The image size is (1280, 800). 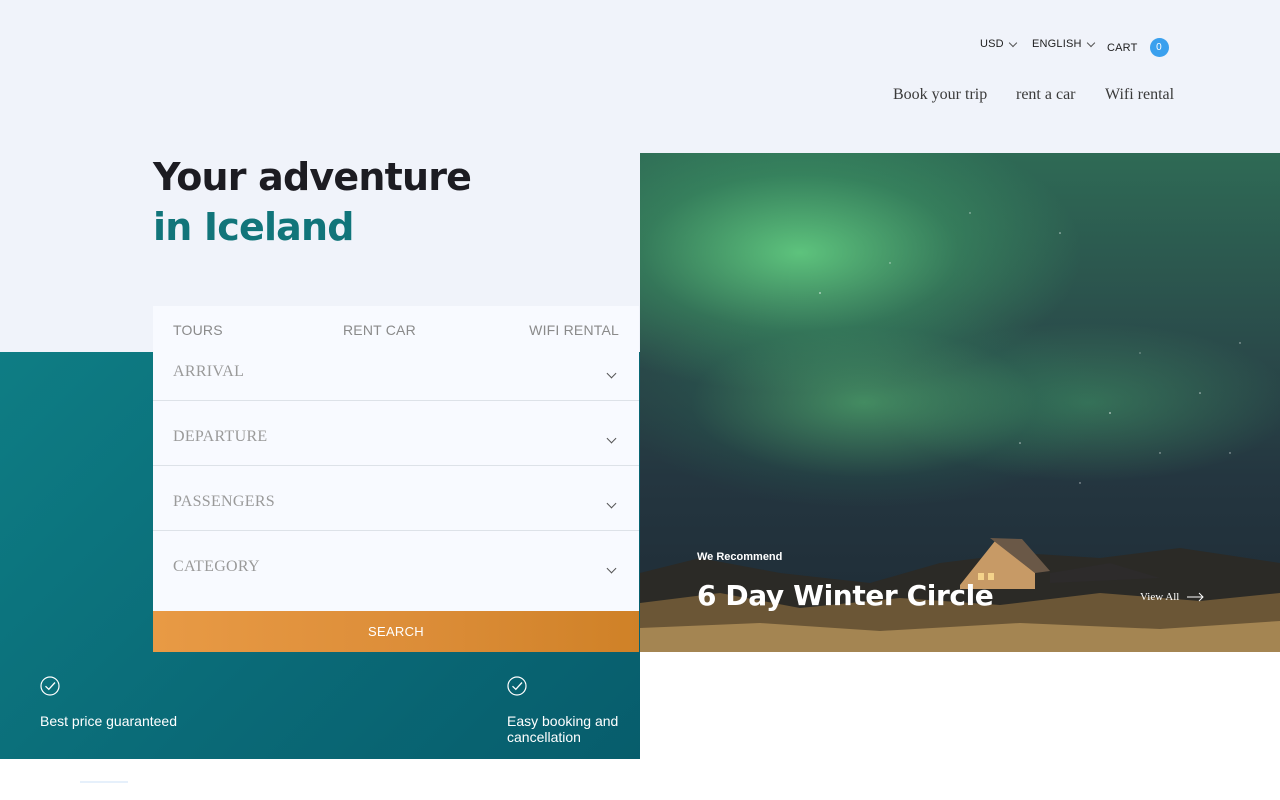 I want to click on feature-text: Easy booking and cancellation, so click(x=563, y=729).